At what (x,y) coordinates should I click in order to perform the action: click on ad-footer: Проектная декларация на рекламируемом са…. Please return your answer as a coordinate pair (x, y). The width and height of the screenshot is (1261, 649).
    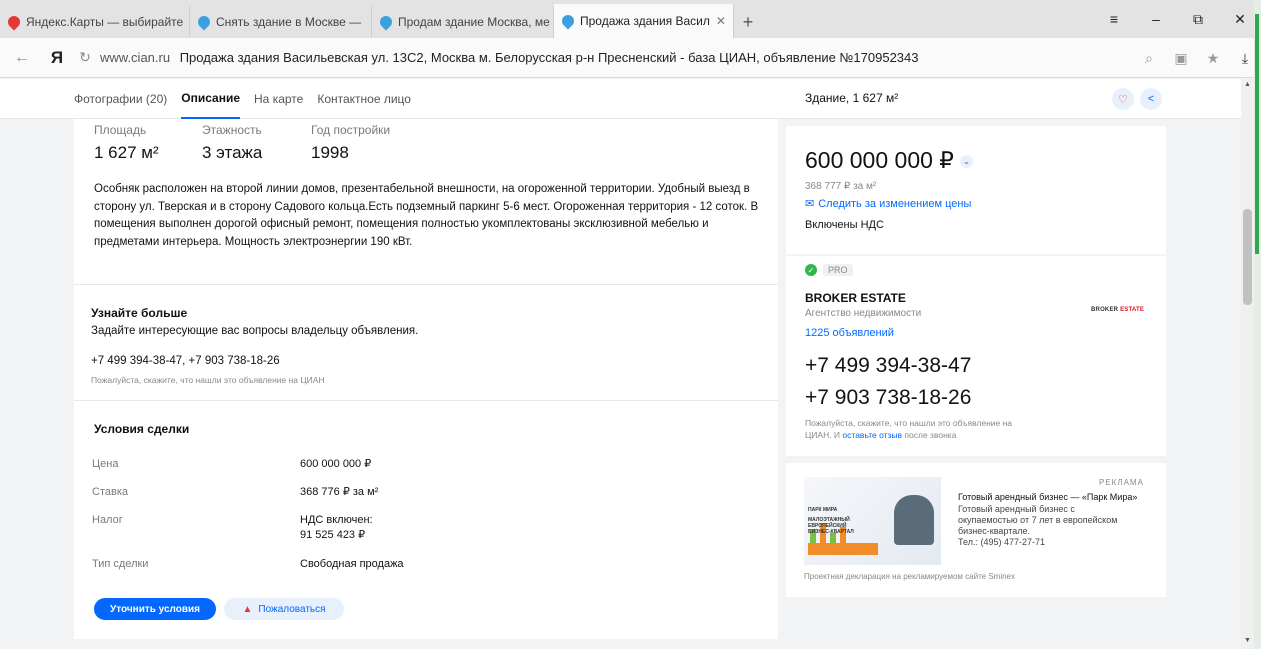
    Looking at the image, I should click on (909, 576).